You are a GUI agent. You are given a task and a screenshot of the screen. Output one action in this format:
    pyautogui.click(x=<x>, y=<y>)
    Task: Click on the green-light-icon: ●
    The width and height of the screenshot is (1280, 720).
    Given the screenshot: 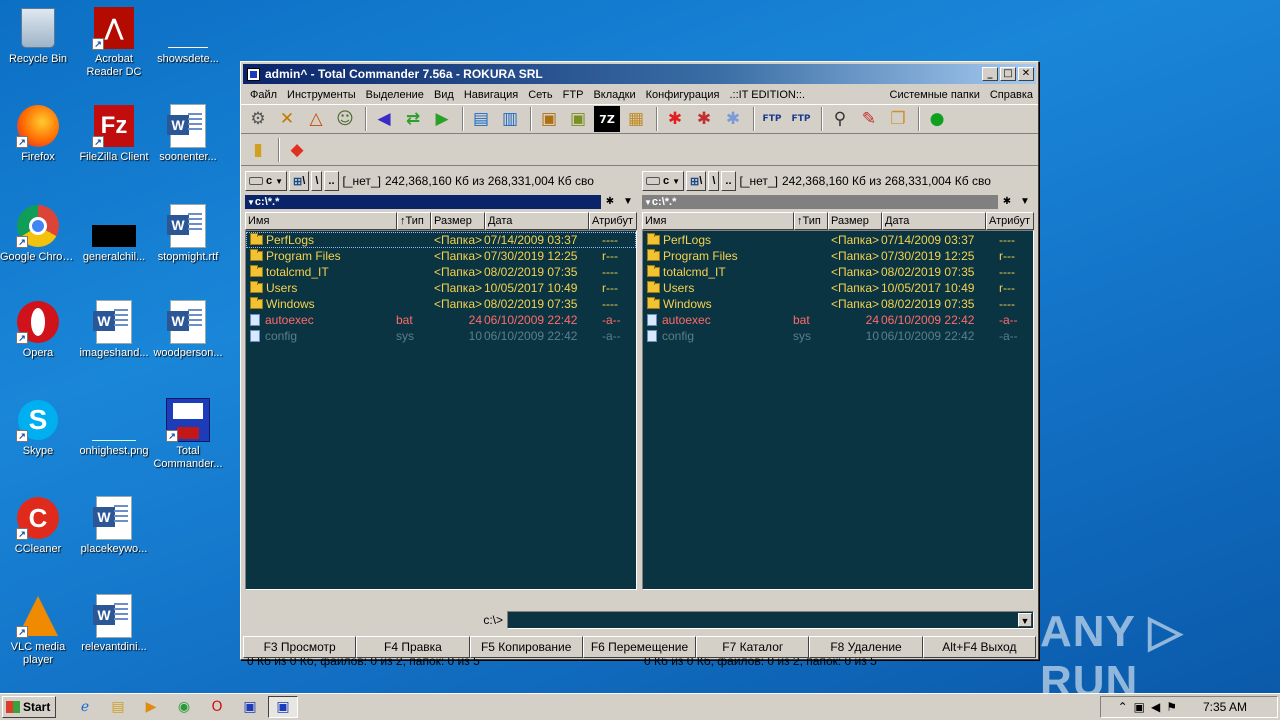 What is the action you would take?
    pyautogui.click(x=937, y=119)
    